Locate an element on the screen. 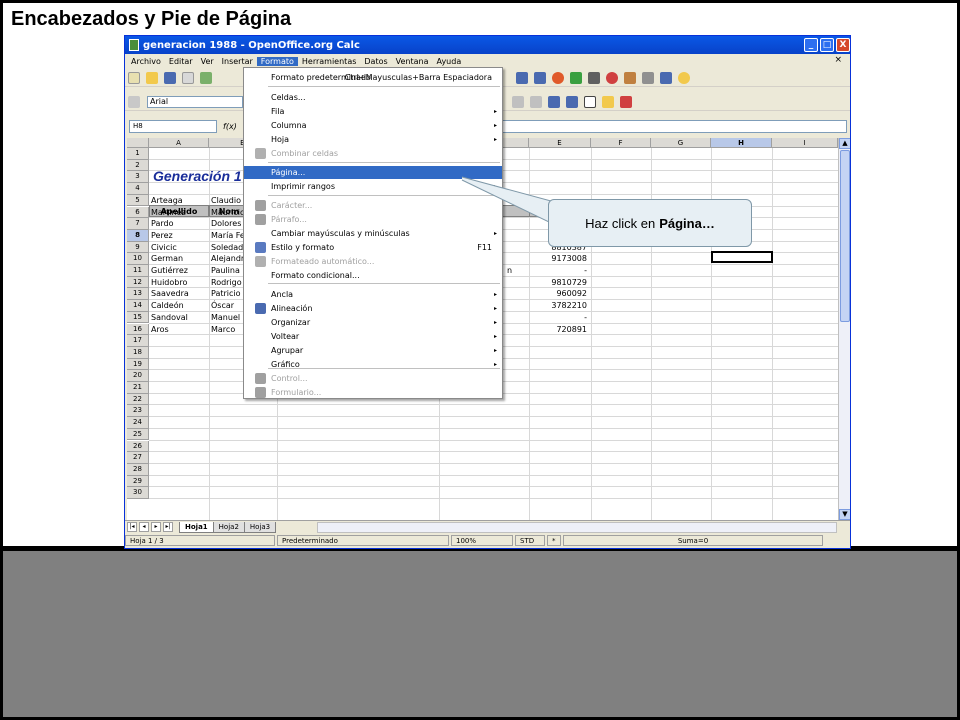 The width and height of the screenshot is (960, 720). callout-pointer is located at coordinates (506, 200).